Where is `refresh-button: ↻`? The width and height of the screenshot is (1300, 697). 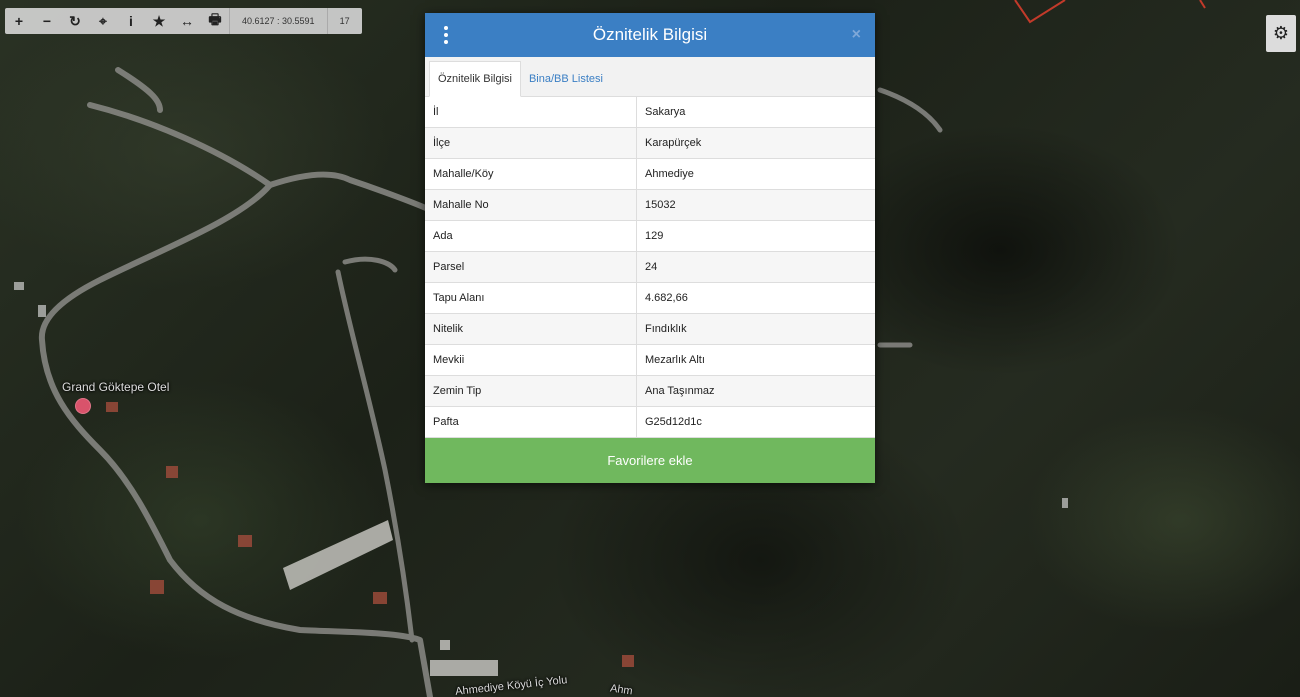
refresh-button: ↻ is located at coordinates (75, 21).